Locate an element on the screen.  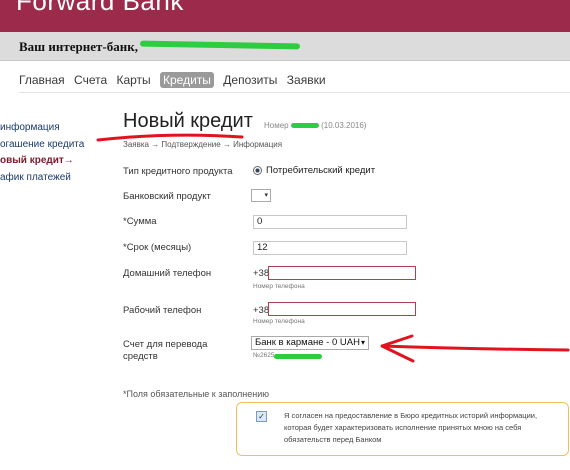
title-underline-annotation is located at coordinates (170, 137).